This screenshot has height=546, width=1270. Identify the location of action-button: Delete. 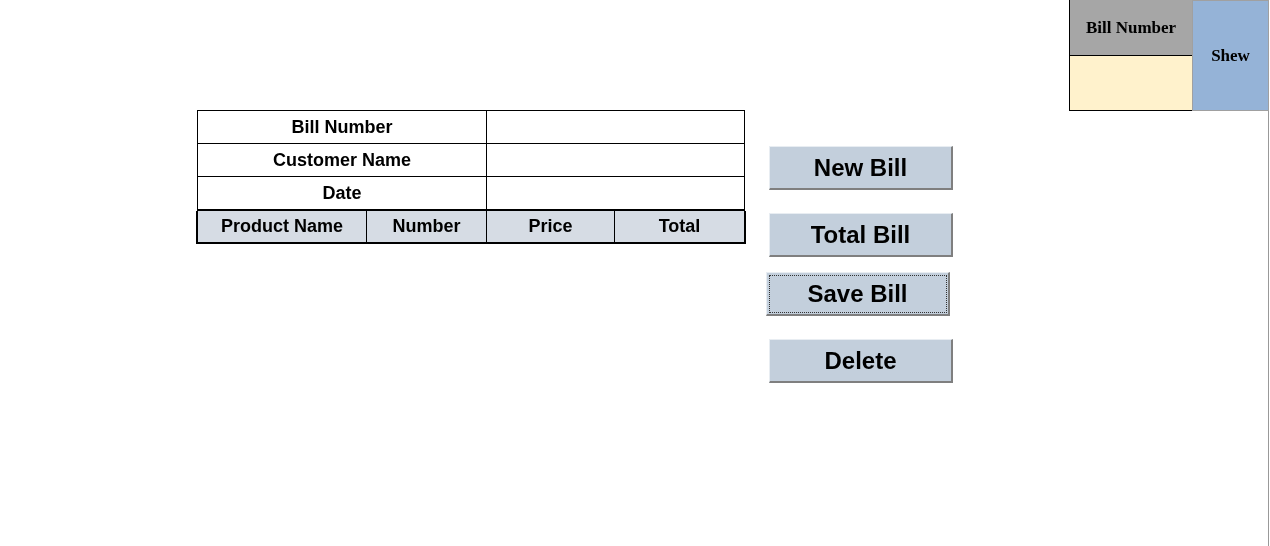
(861, 361).